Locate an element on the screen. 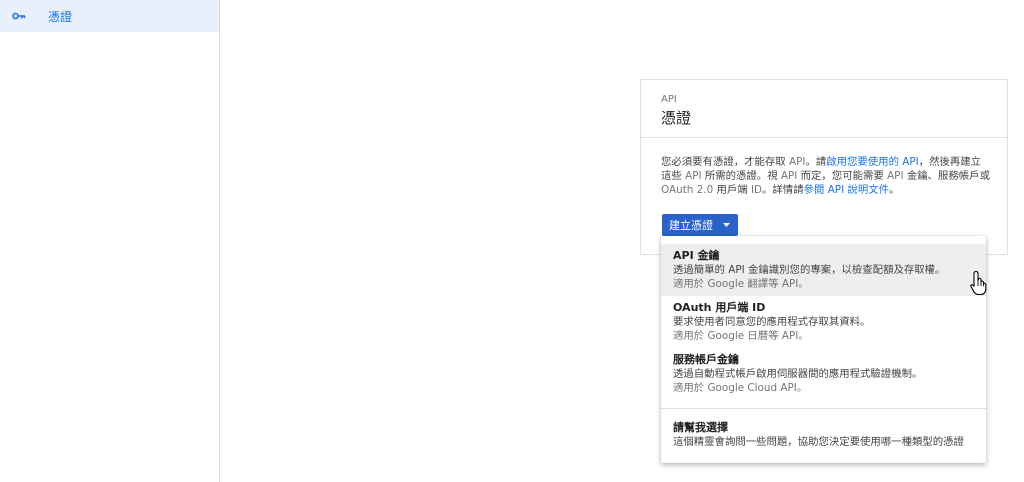  menu-item-note: 適用於 Google 翻譯等 API。 is located at coordinates (741, 284).